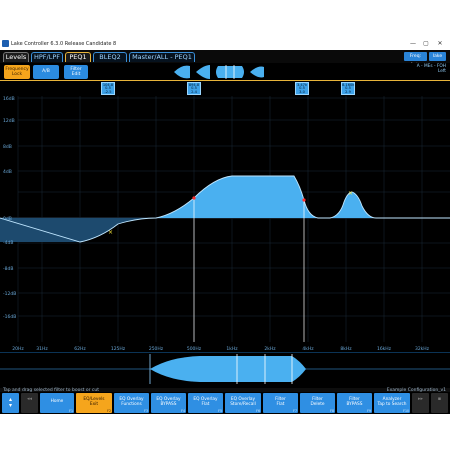  What do you see at coordinates (78, 57) in the screenshot?
I see `tab-peq1: PEQ1` at bounding box center [78, 57].